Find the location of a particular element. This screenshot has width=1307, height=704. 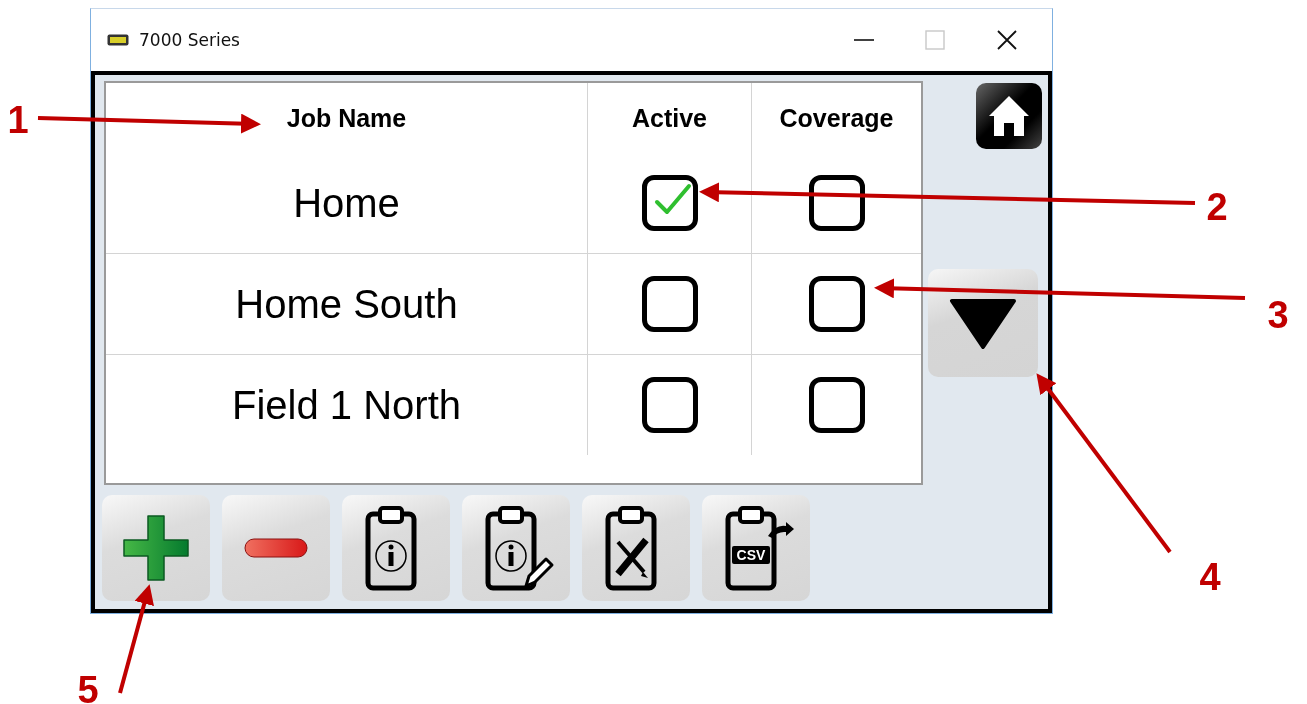

maximize-icon is located at coordinates (935, 40).